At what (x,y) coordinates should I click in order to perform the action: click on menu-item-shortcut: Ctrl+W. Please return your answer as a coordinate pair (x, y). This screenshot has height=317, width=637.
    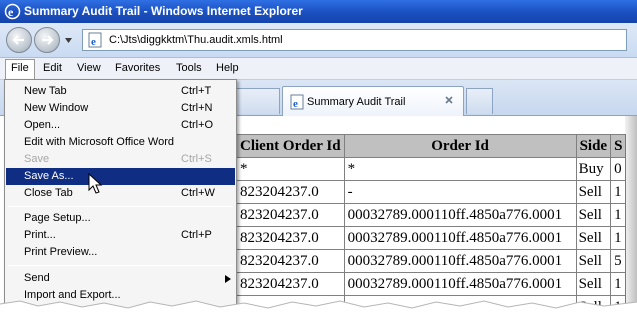
    Looking at the image, I should click on (198, 193).